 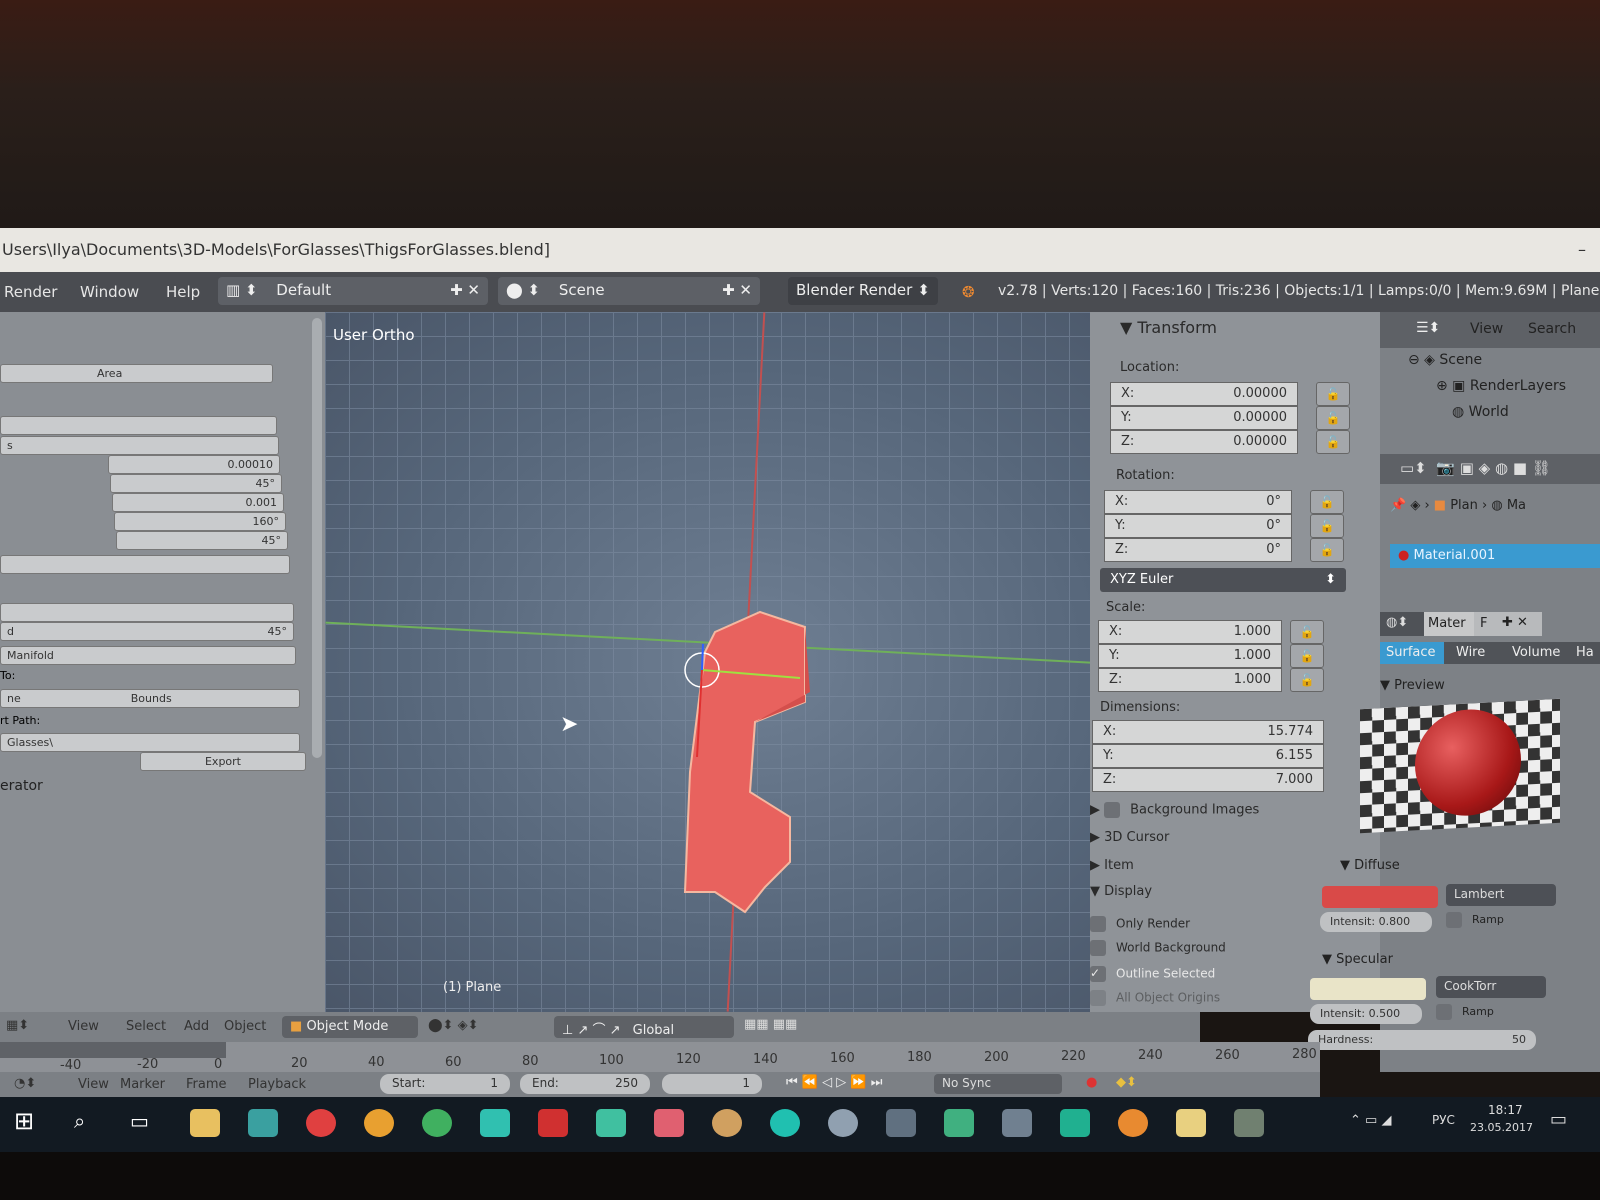 What do you see at coordinates (737, 290) in the screenshot?
I see `add-remove-scene-icons: ✚ ✕` at bounding box center [737, 290].